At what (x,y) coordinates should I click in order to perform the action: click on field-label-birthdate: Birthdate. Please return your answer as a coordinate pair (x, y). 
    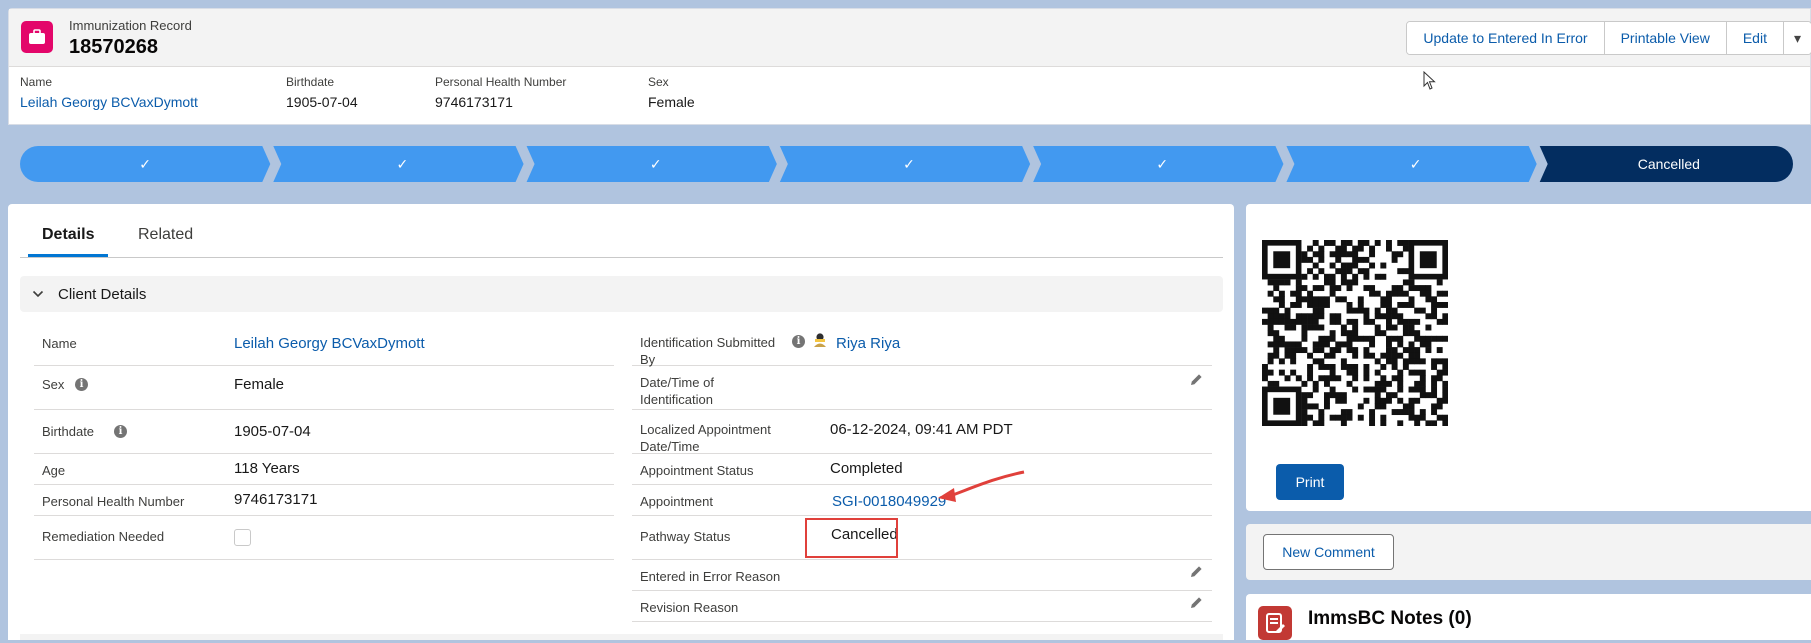
    Looking at the image, I should click on (68, 431).